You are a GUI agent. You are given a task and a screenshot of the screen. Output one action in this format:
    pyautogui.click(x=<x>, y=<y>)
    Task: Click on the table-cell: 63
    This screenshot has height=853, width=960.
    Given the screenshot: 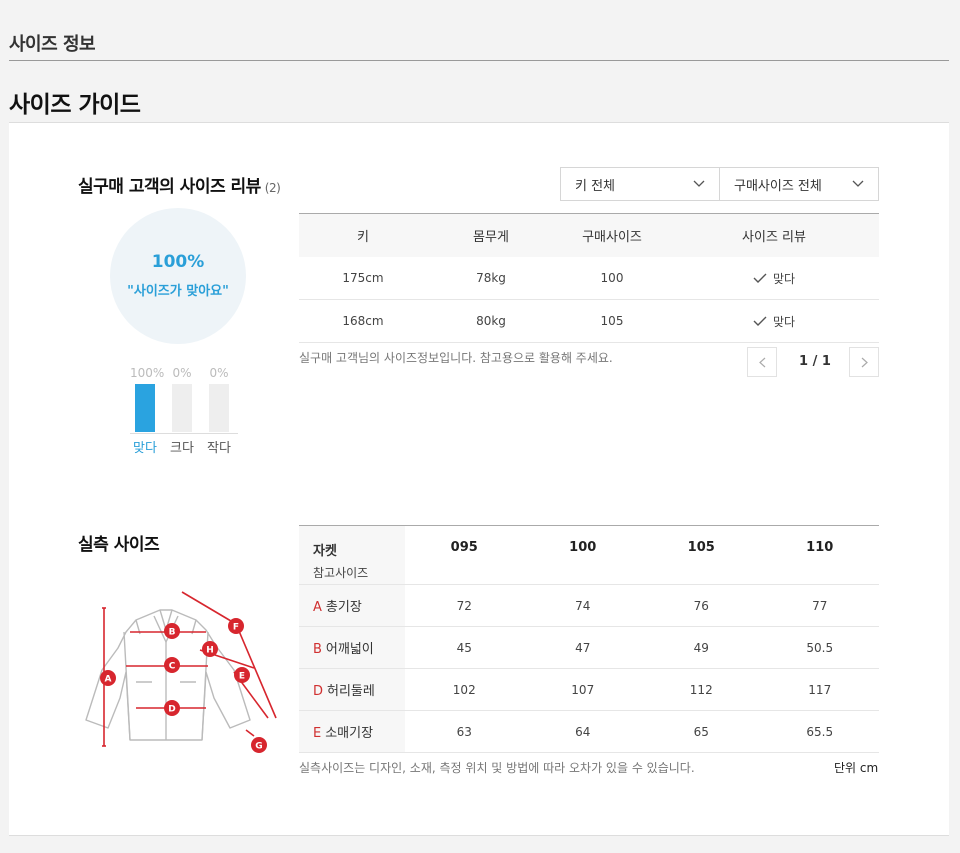 What is the action you would take?
    pyautogui.click(x=464, y=731)
    